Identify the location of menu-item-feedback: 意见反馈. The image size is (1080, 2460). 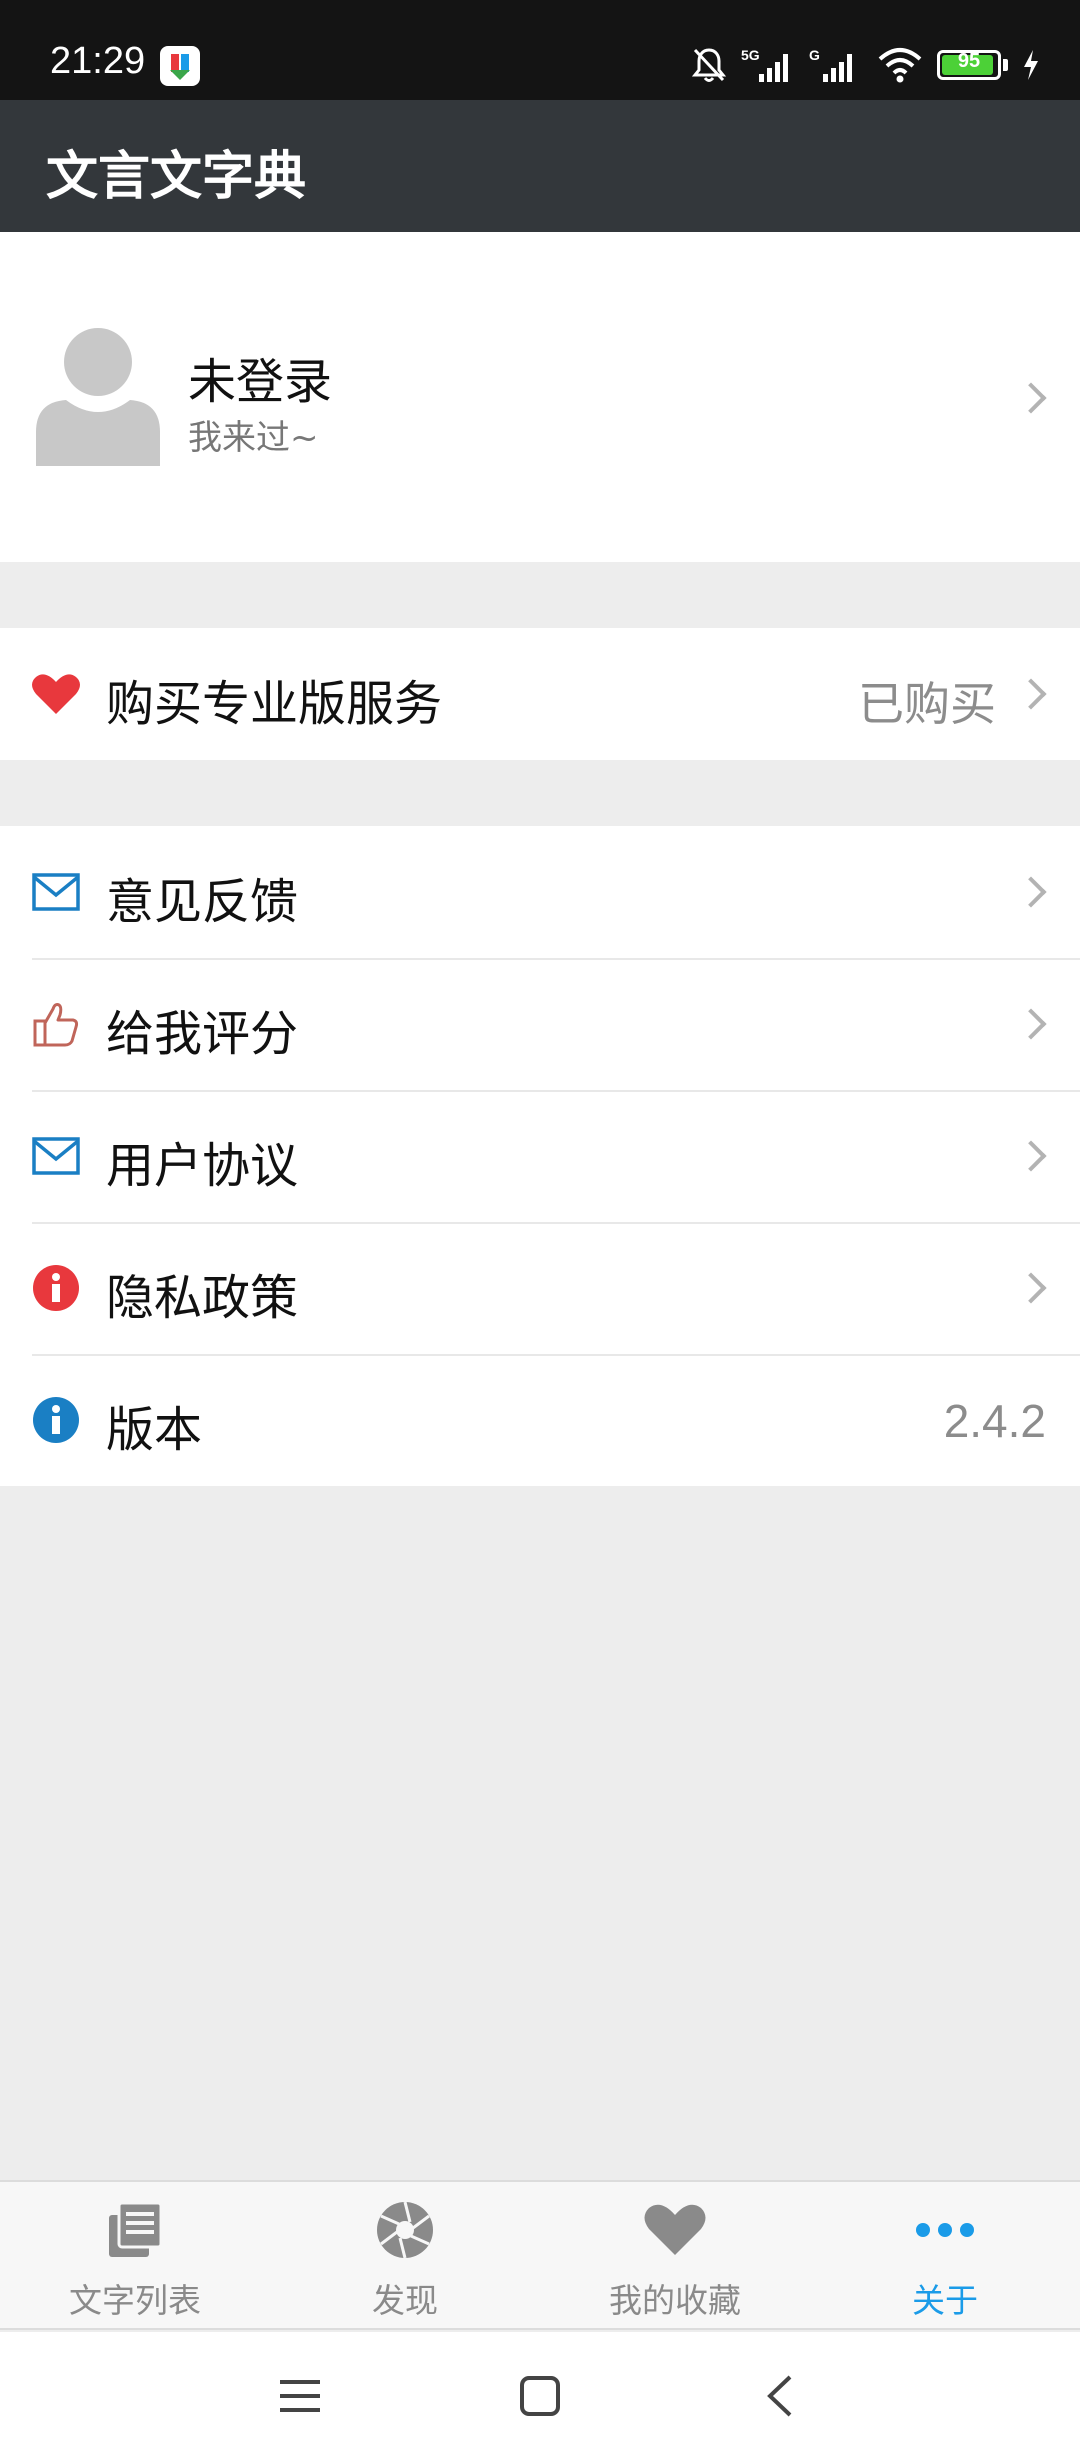
(540, 892).